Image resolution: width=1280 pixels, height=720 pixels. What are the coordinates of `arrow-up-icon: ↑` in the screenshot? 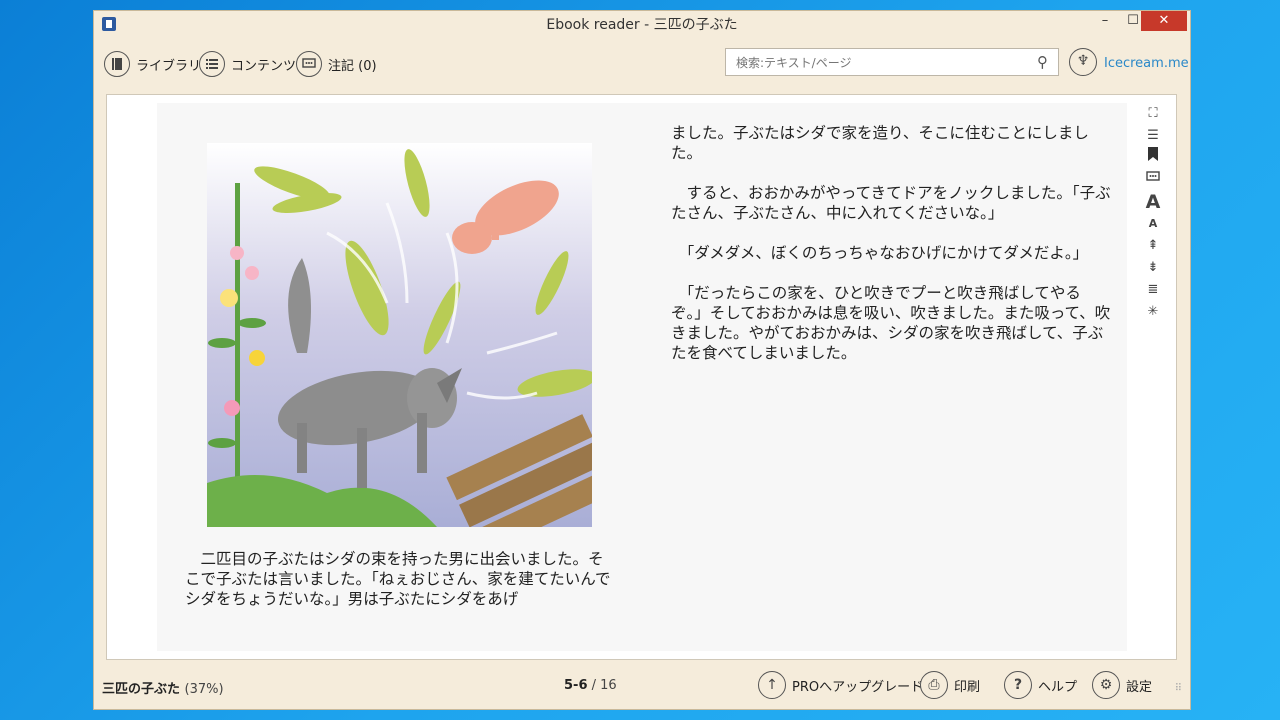 It's located at (772, 685).